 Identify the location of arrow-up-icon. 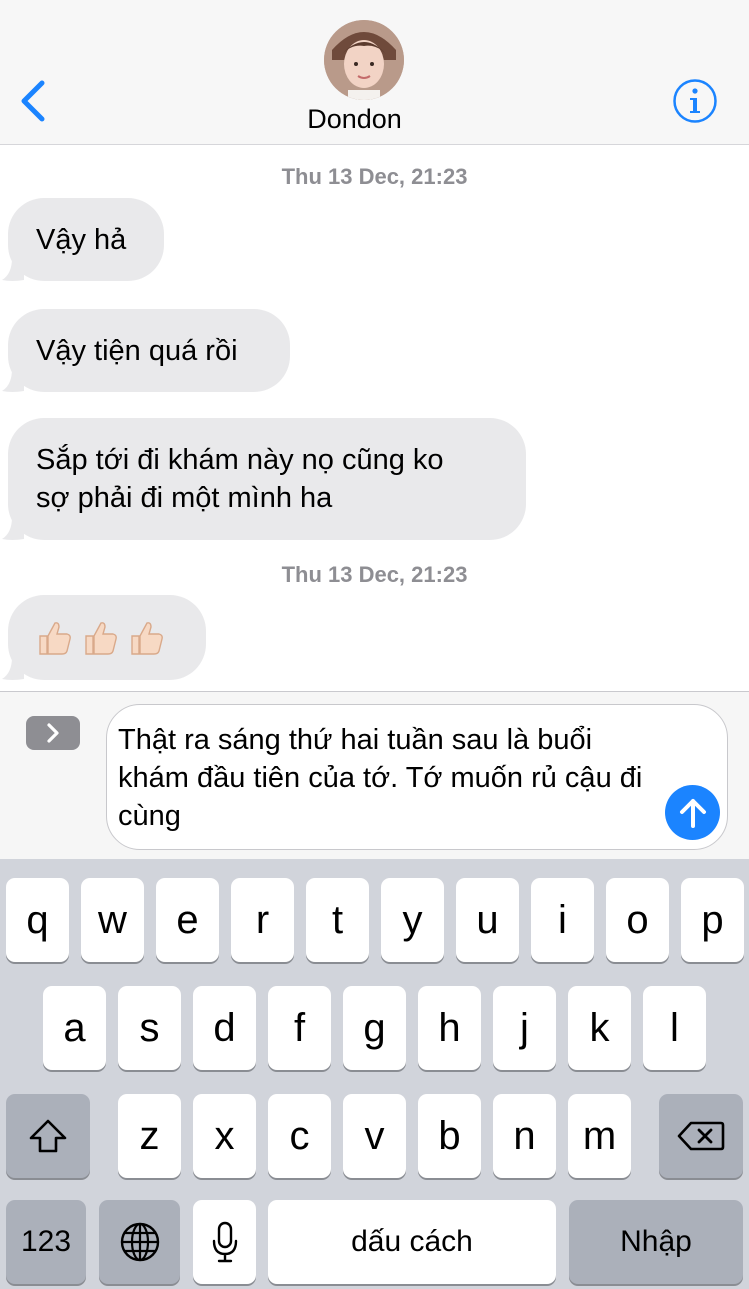
(692, 813).